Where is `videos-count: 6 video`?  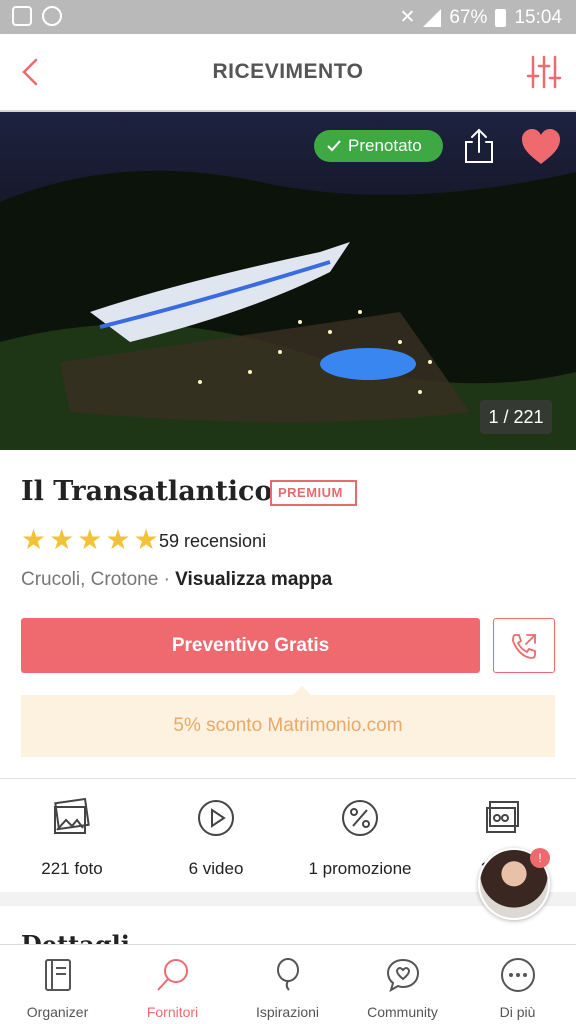 videos-count: 6 video is located at coordinates (216, 868).